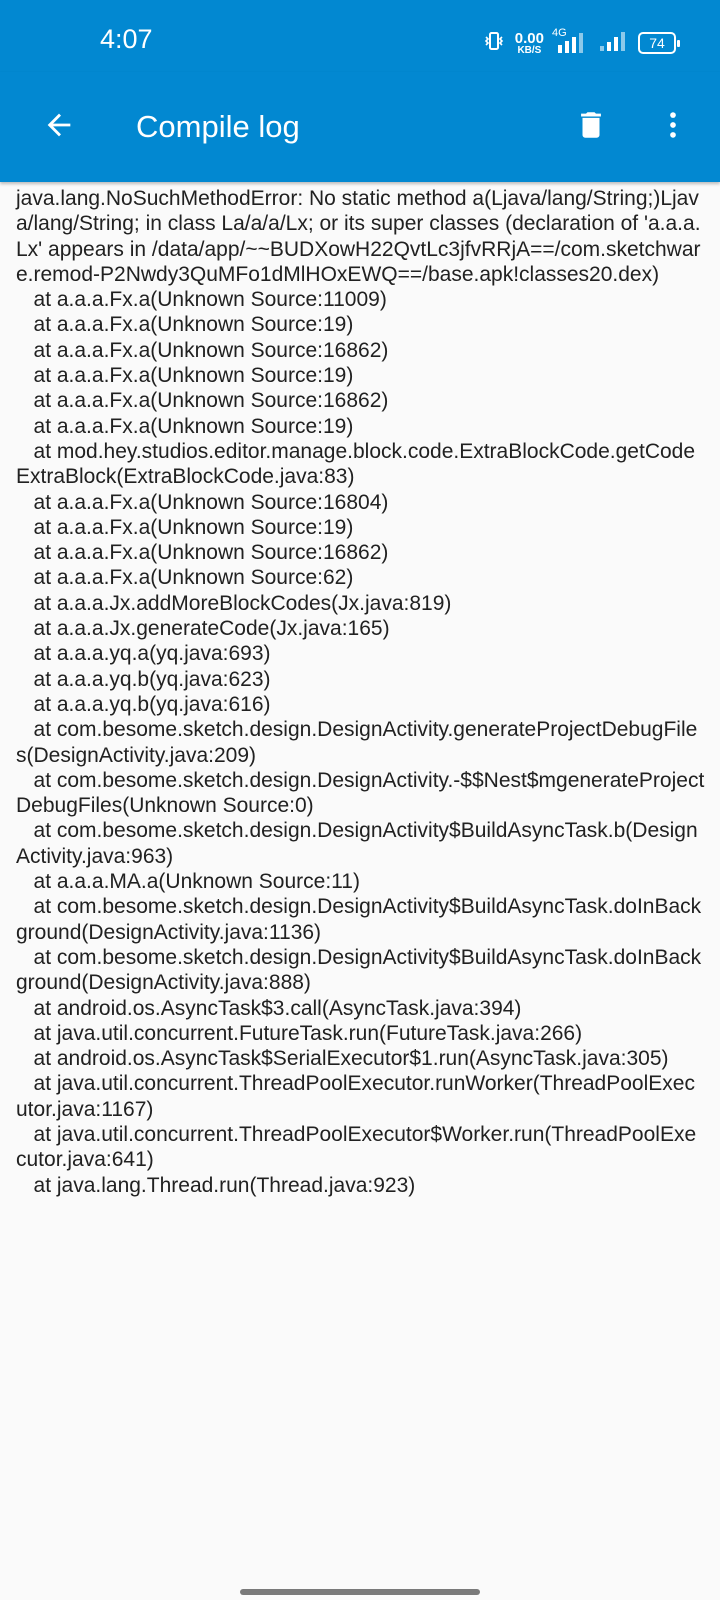  I want to click on signal-icon, so click(613, 43).